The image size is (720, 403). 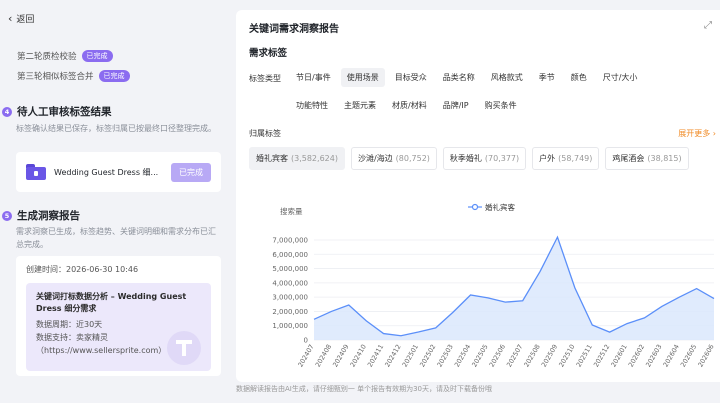 I want to click on section-review-title: 4 待人工审核标签结果, so click(x=57, y=111).